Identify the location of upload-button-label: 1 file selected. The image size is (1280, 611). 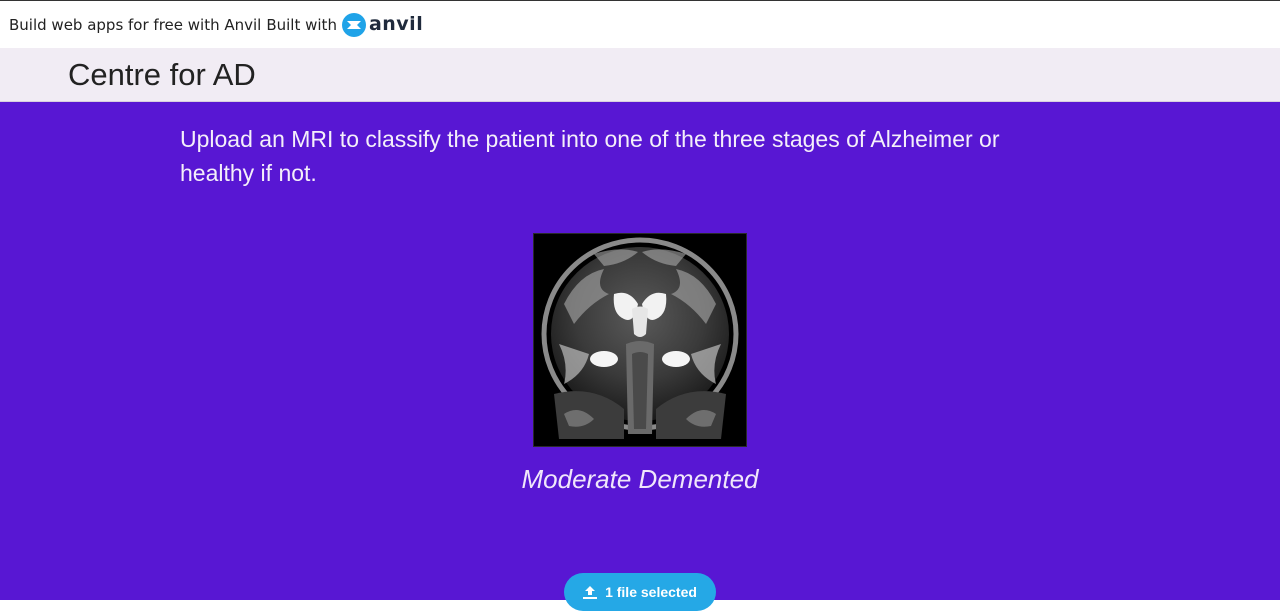
(651, 592).